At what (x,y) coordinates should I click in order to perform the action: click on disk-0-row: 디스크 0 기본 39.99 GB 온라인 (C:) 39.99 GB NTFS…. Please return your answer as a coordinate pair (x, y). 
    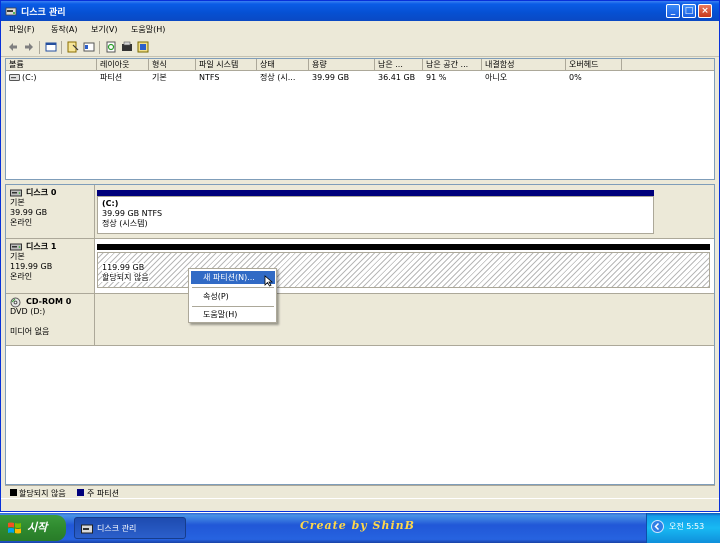
    Looking at the image, I should click on (360, 212).